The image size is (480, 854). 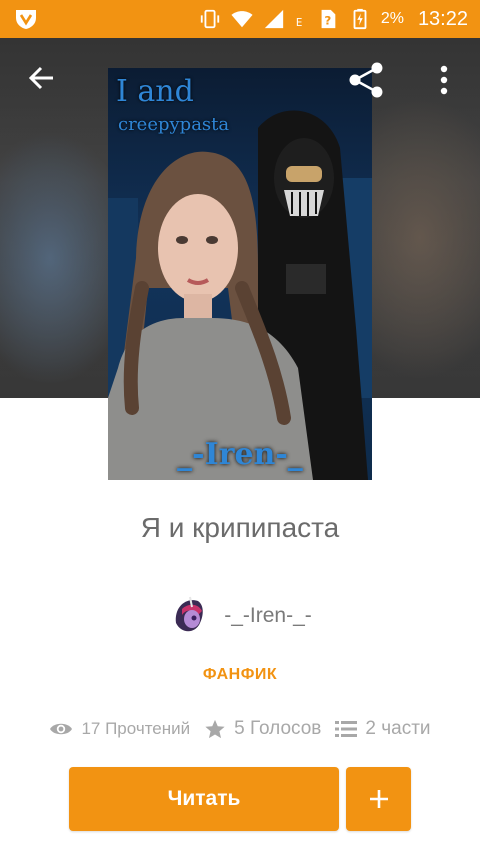 I want to click on list-icon, so click(x=346, y=729).